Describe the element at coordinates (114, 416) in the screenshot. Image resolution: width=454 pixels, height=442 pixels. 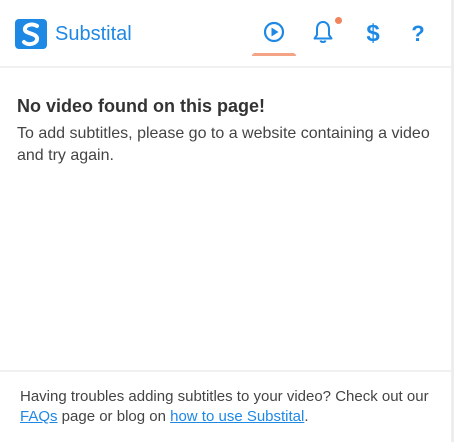
I see `footer-text-middle: page or blog on` at that location.